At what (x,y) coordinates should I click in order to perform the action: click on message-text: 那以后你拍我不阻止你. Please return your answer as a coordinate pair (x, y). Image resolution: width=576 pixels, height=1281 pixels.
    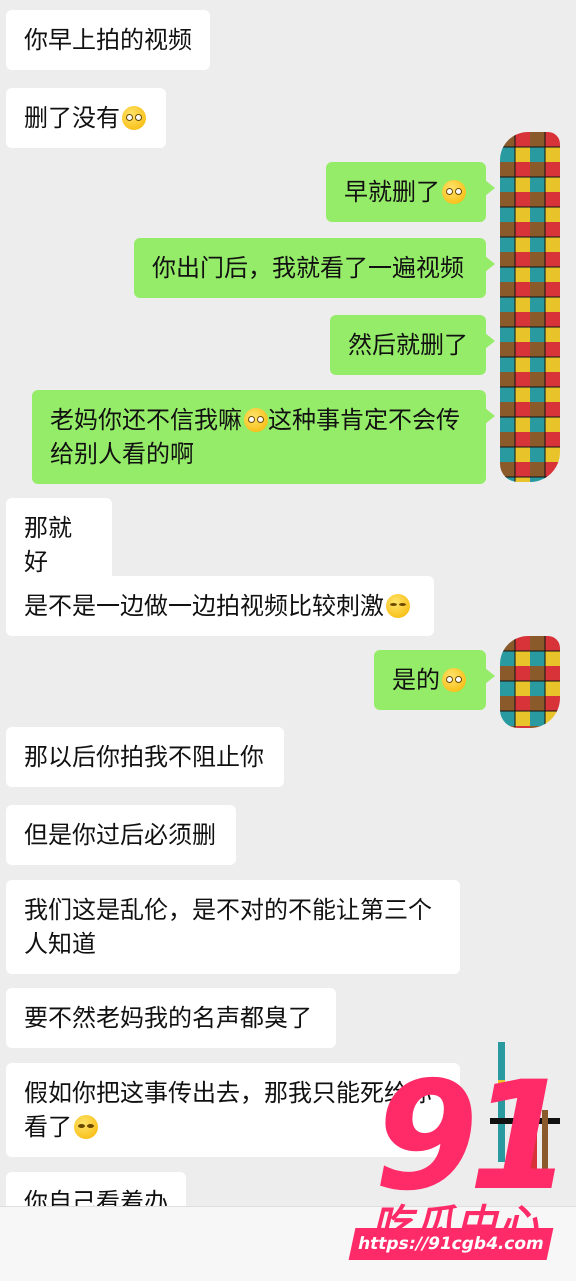
    Looking at the image, I should click on (144, 757).